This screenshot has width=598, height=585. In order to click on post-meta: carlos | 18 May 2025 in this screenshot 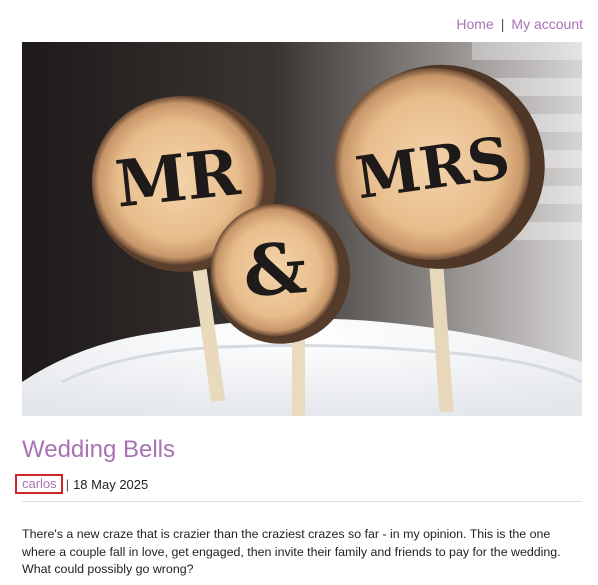, I will do `click(81, 484)`.